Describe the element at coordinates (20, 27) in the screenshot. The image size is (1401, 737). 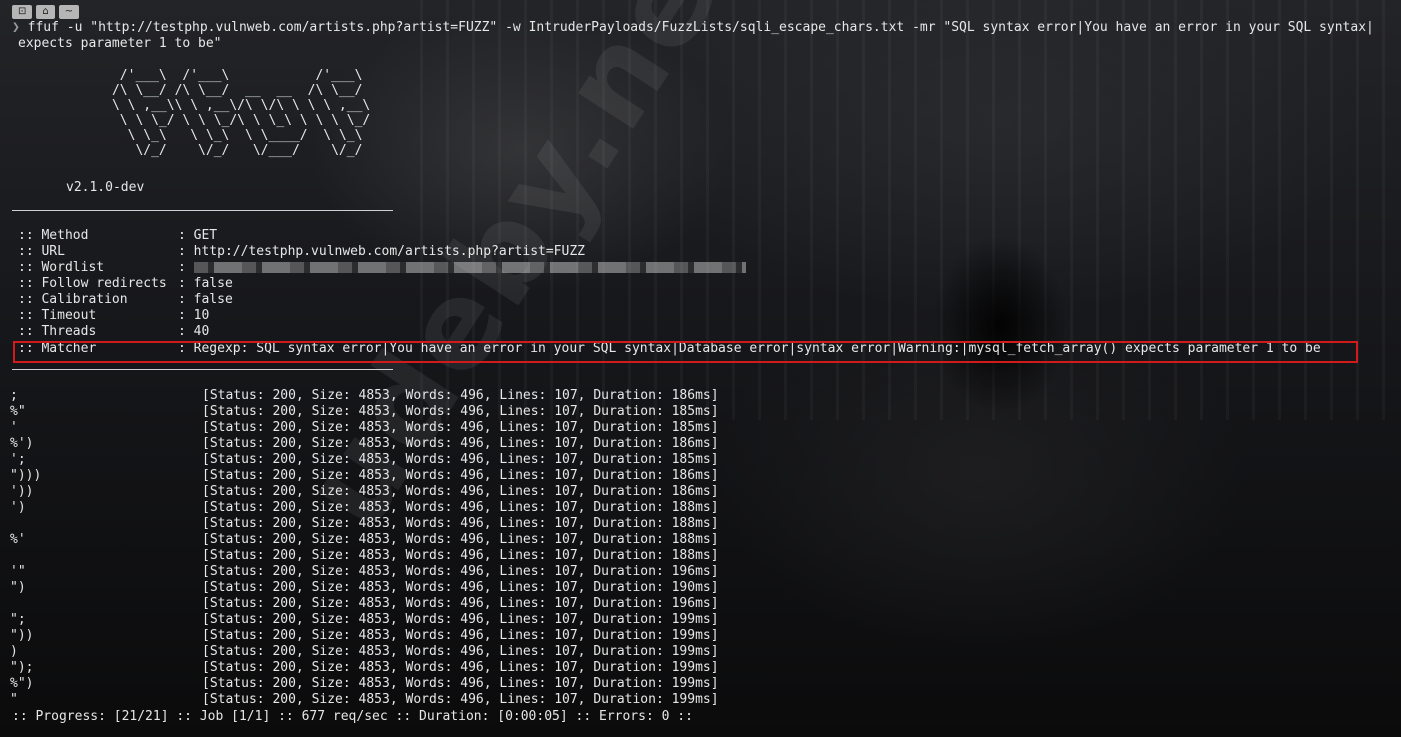
I see `prompt-chevron-icon: ❯` at that location.